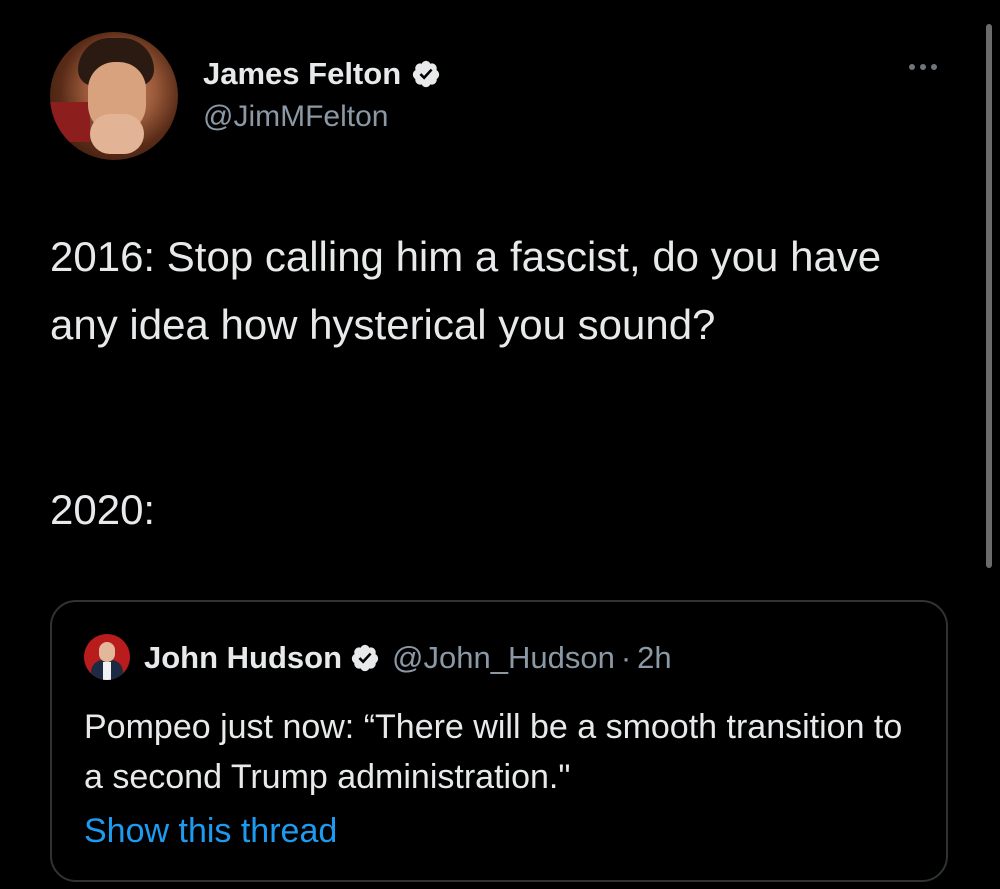 The image size is (1000, 889). What do you see at coordinates (503, 658) in the screenshot?
I see `quoted-author-handle: @John_Hudson` at bounding box center [503, 658].